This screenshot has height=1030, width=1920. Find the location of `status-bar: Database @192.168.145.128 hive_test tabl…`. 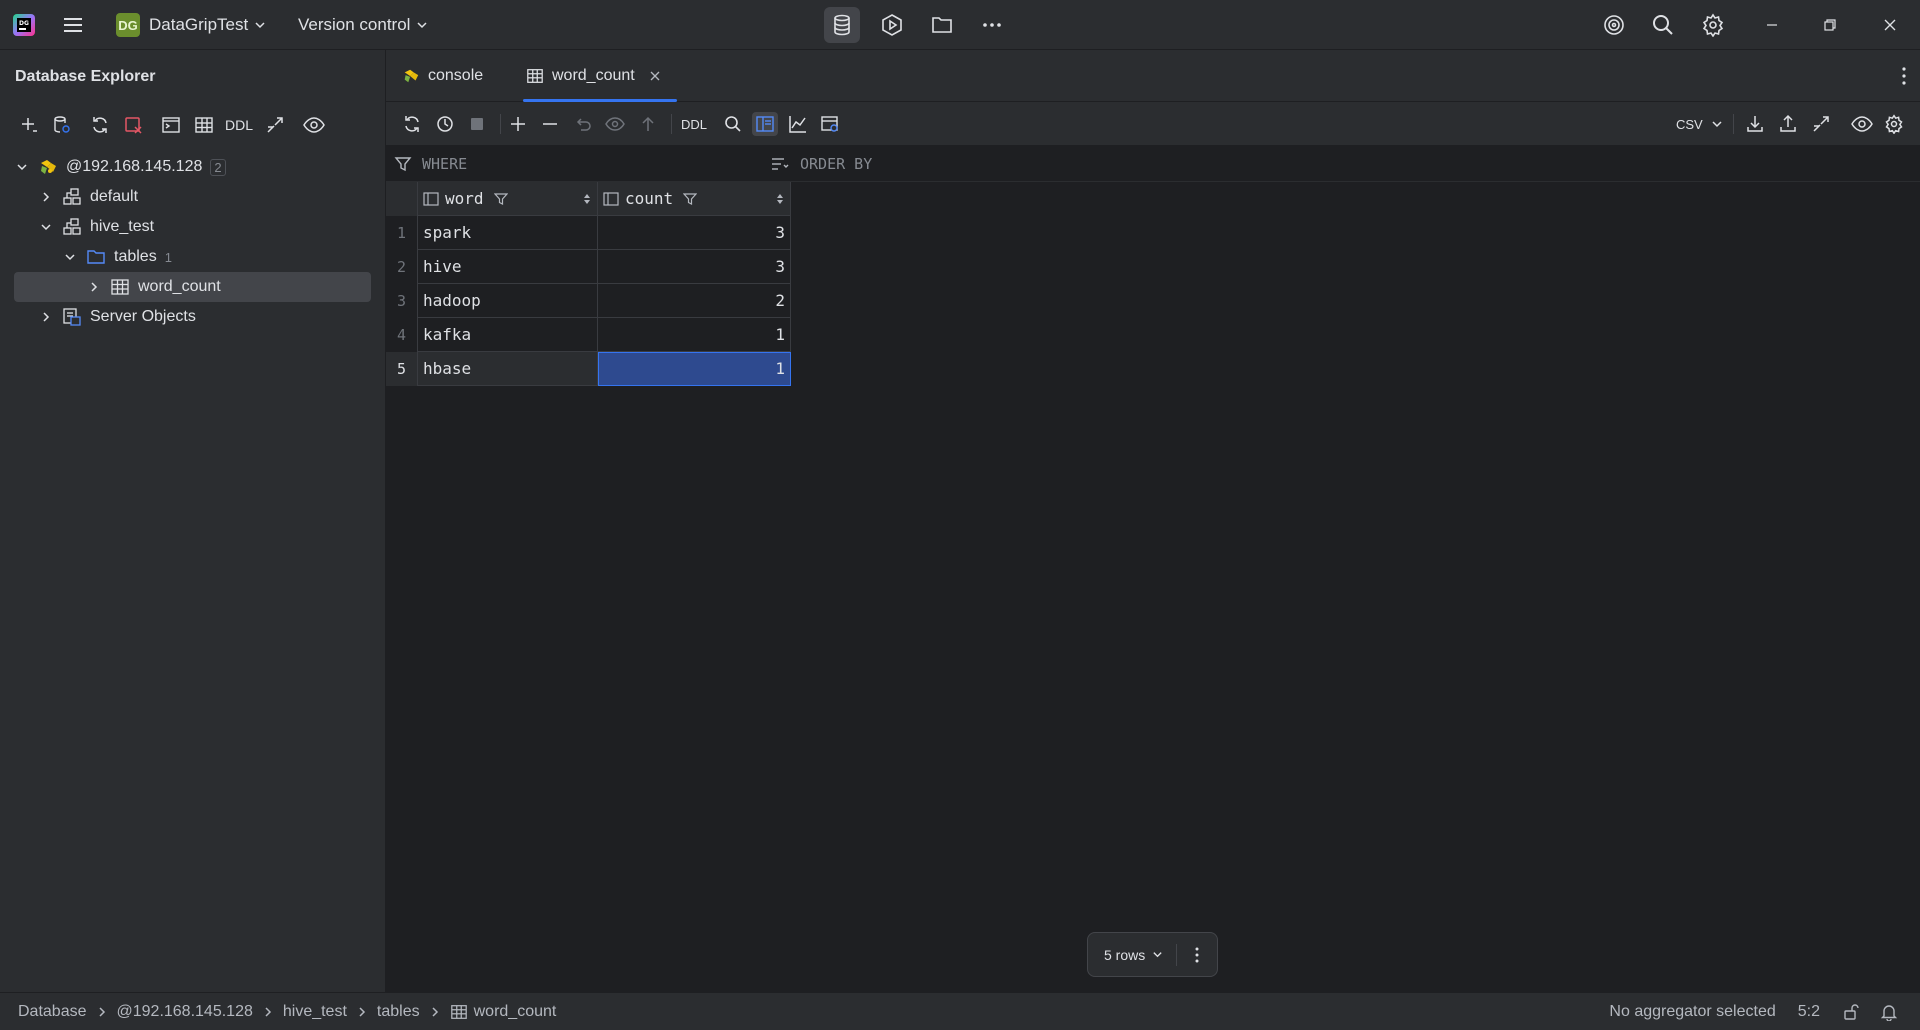

status-bar: Database @192.168.145.128 hive_test tabl… is located at coordinates (960, 1011).